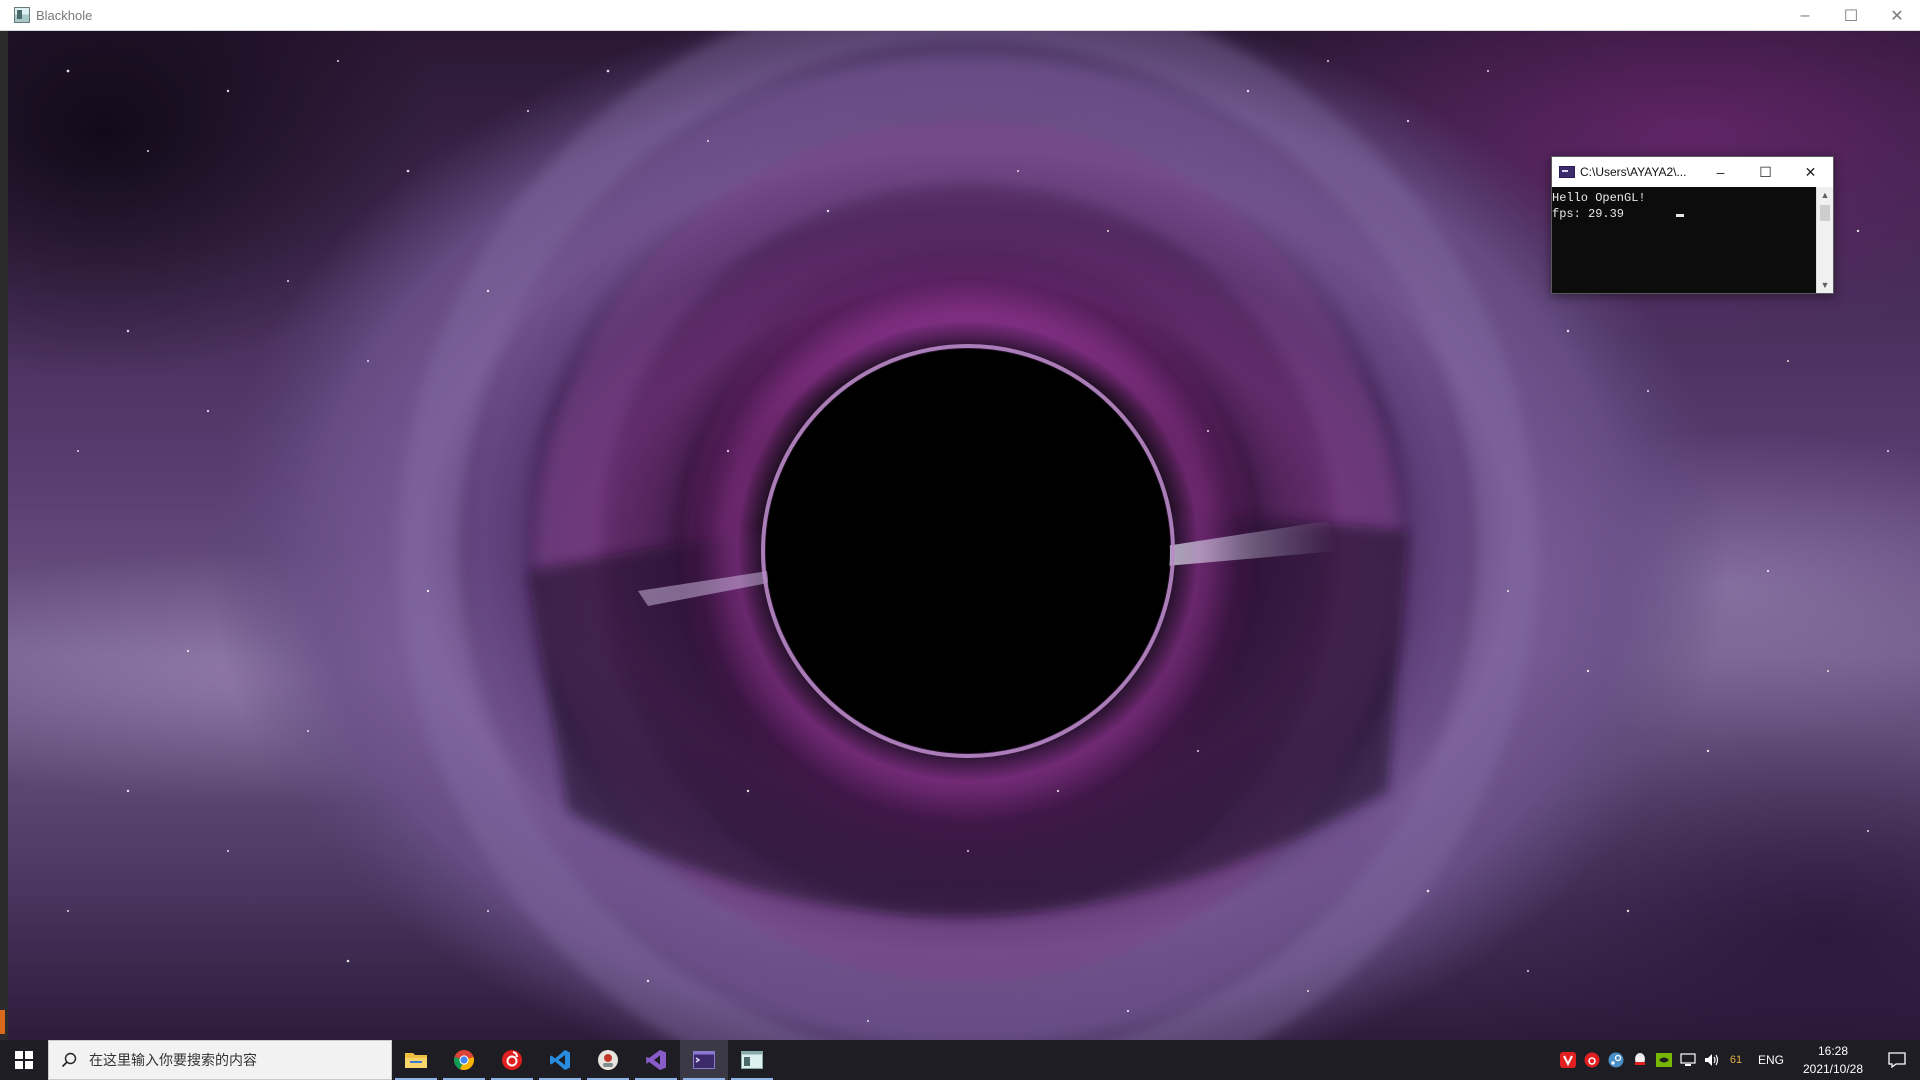 This screenshot has height=1080, width=1920. I want to click on console-minimize-button: –, so click(1720, 172).